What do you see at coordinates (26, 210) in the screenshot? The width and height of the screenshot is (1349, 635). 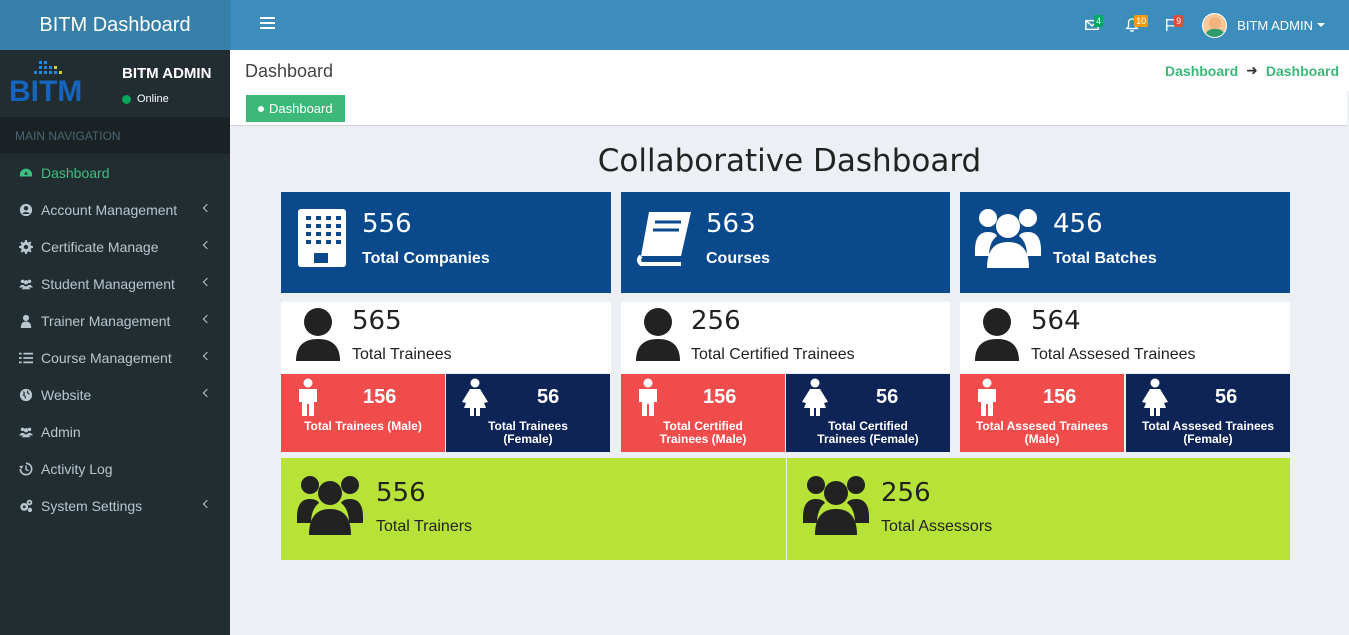 I see `user-circle-icon` at bounding box center [26, 210].